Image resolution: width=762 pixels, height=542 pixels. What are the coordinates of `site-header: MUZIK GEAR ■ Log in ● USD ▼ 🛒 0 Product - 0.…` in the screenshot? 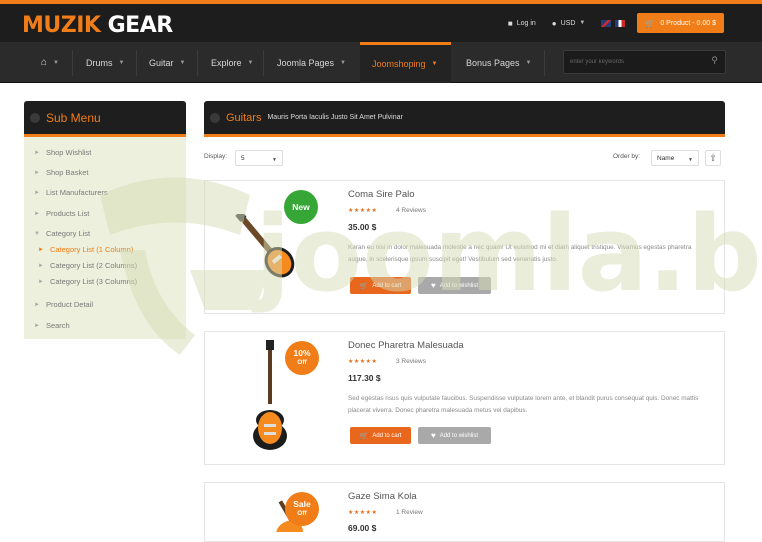 It's located at (381, 23).